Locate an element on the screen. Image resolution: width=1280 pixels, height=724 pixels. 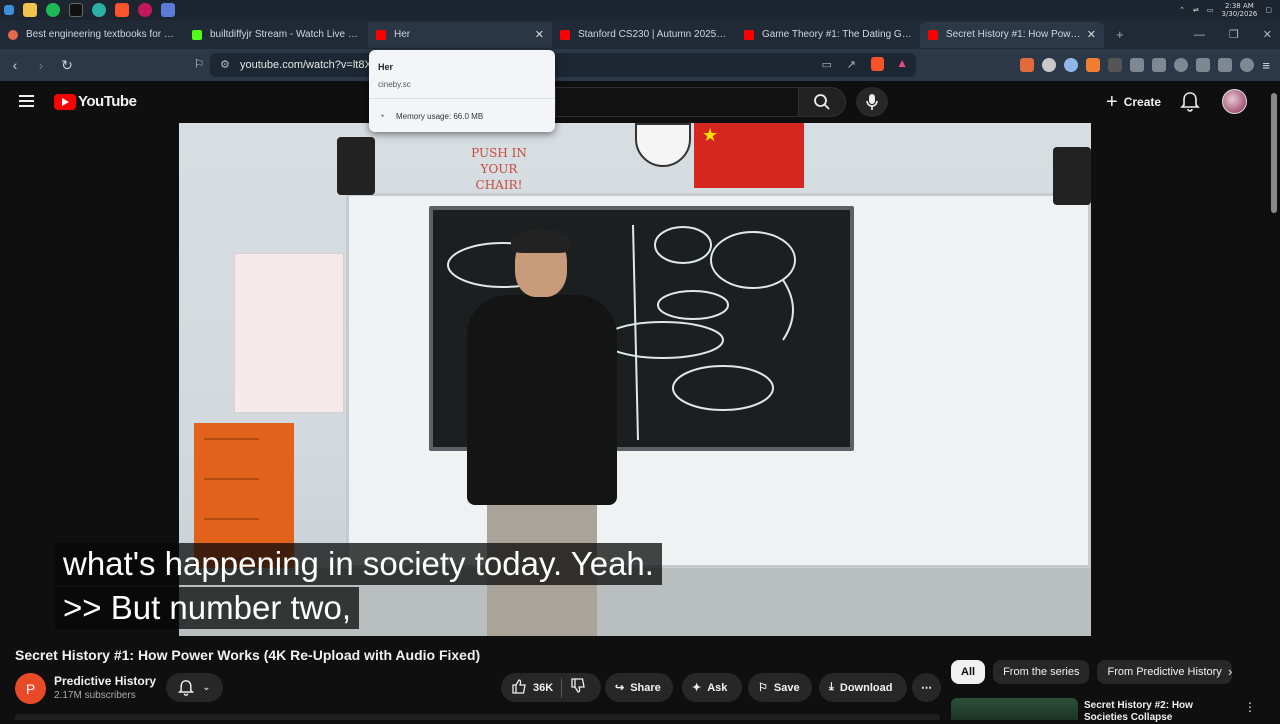
scrollbar-thumb is located at coordinates (1274, 153).